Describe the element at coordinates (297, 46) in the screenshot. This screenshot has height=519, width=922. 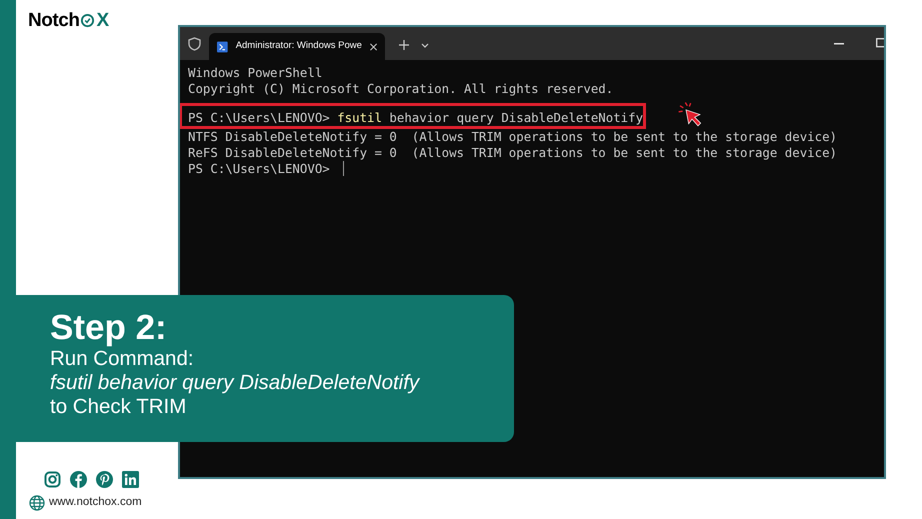
I see `terminal-tab: Administrator: Windows Powe` at that location.